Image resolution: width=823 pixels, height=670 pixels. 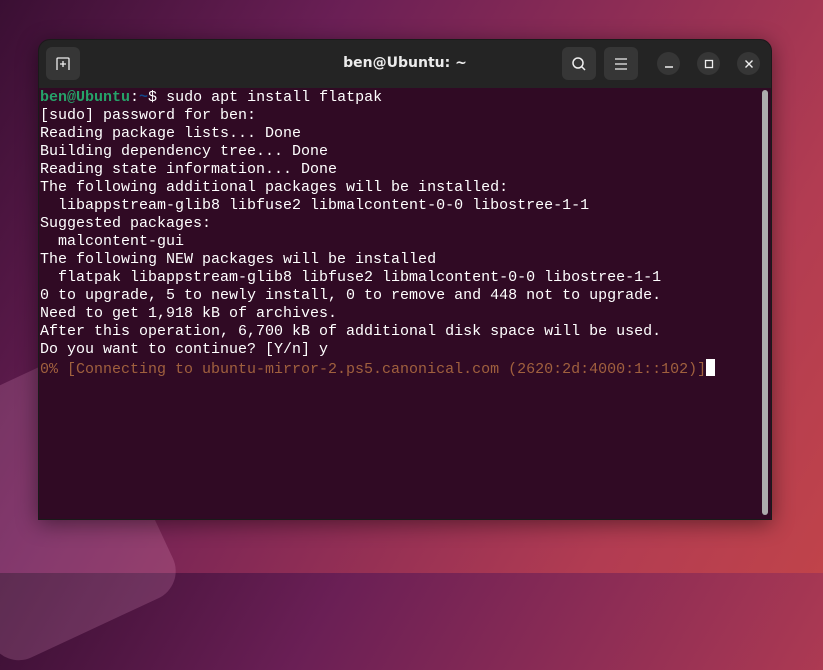 I want to click on output-line: malcontent-gui, so click(x=112, y=241).